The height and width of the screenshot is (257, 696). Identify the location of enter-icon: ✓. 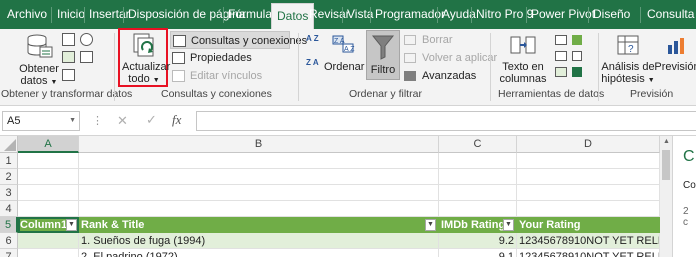
(151, 120).